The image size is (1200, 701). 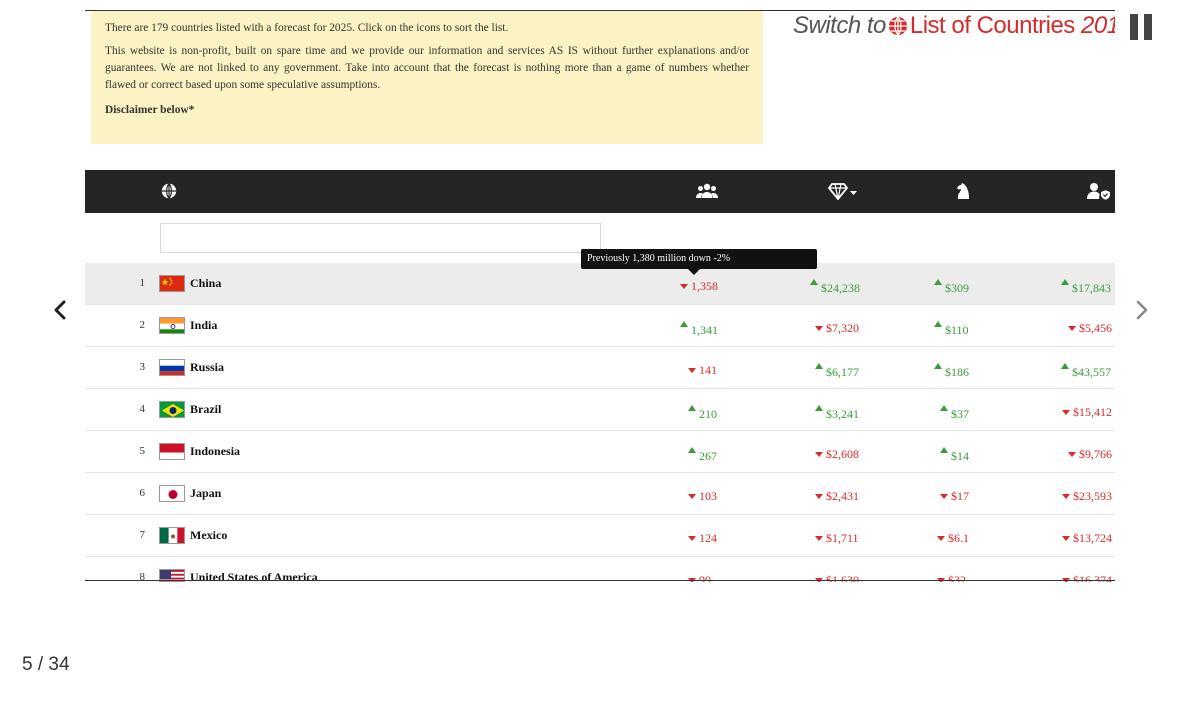 I want to click on table-row: 6 Japan 103 $2,431 $17 $23,593, so click(x=600, y=494).